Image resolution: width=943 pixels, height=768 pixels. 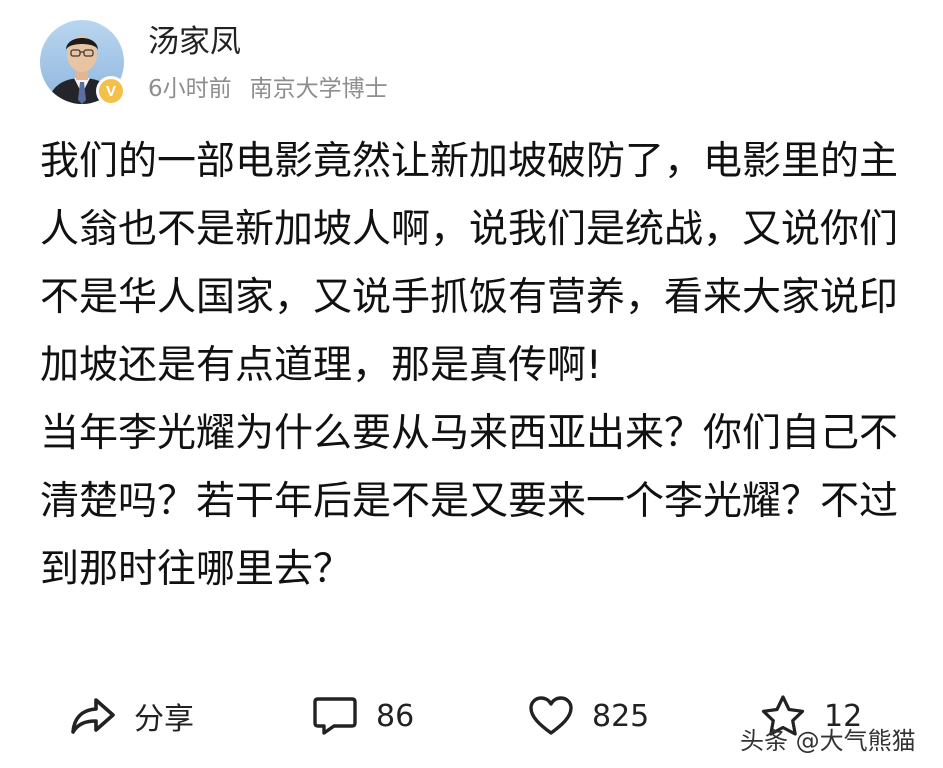 What do you see at coordinates (194, 42) in the screenshot?
I see `author-name: 汤家凤` at bounding box center [194, 42].